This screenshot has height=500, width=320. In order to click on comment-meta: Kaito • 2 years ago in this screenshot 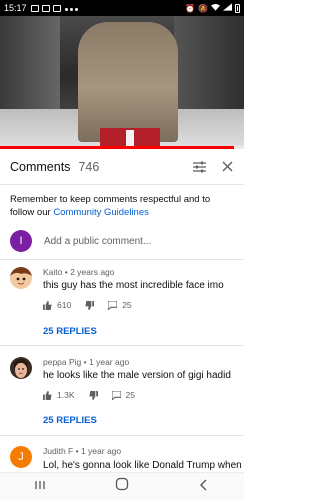, I will do `click(79, 272)`.